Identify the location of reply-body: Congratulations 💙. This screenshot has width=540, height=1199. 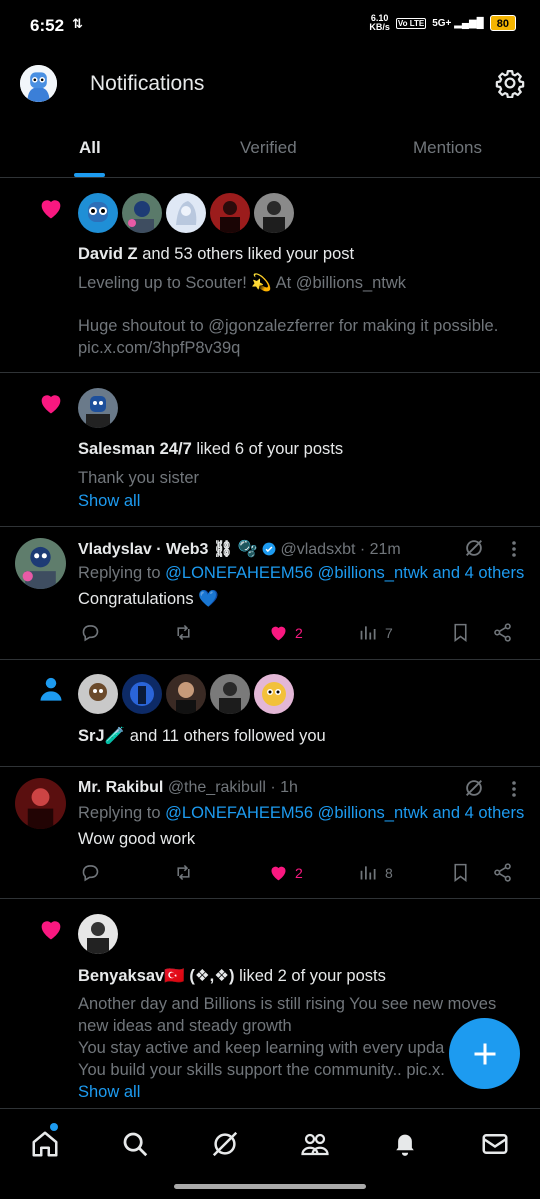
(148, 599).